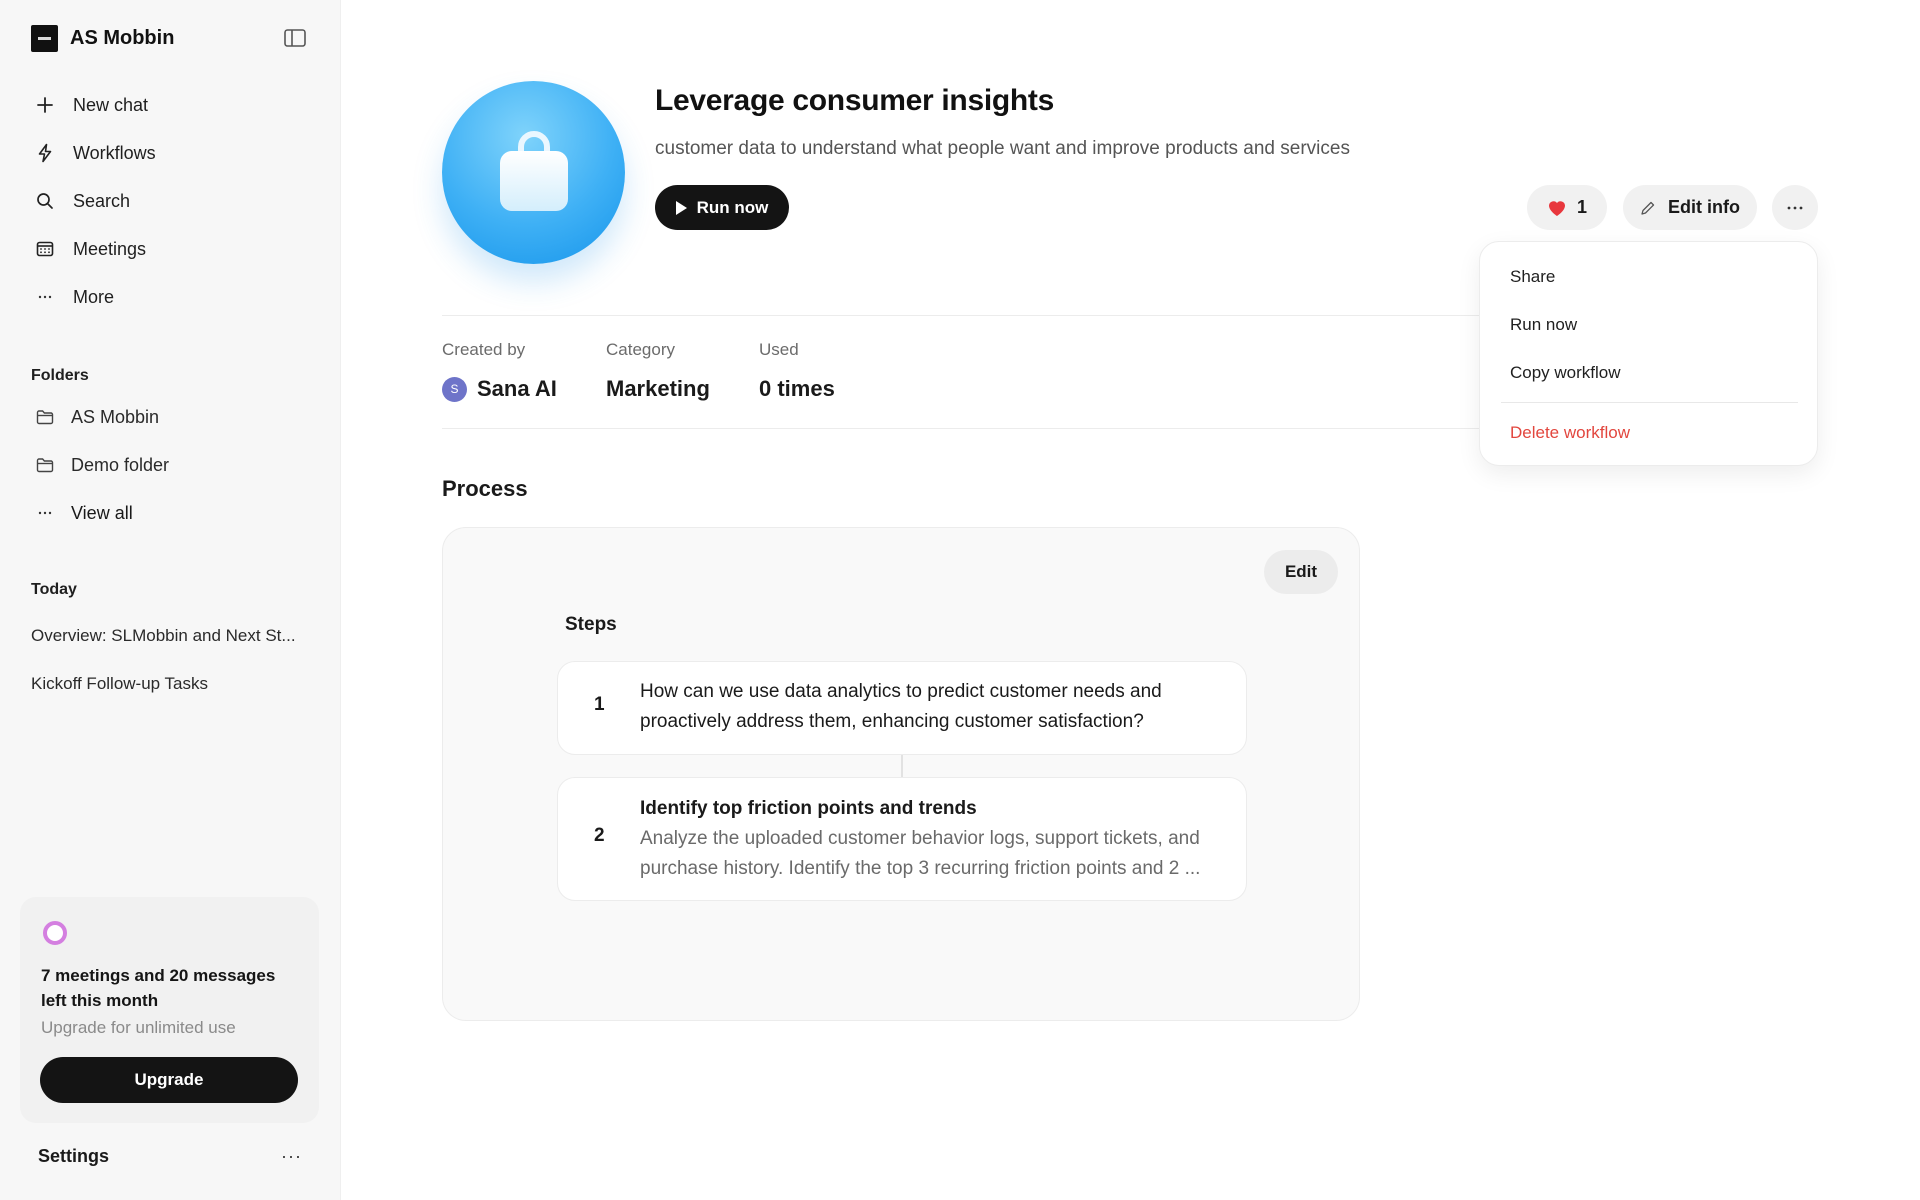  I want to click on steps-heading: Steps, so click(591, 624).